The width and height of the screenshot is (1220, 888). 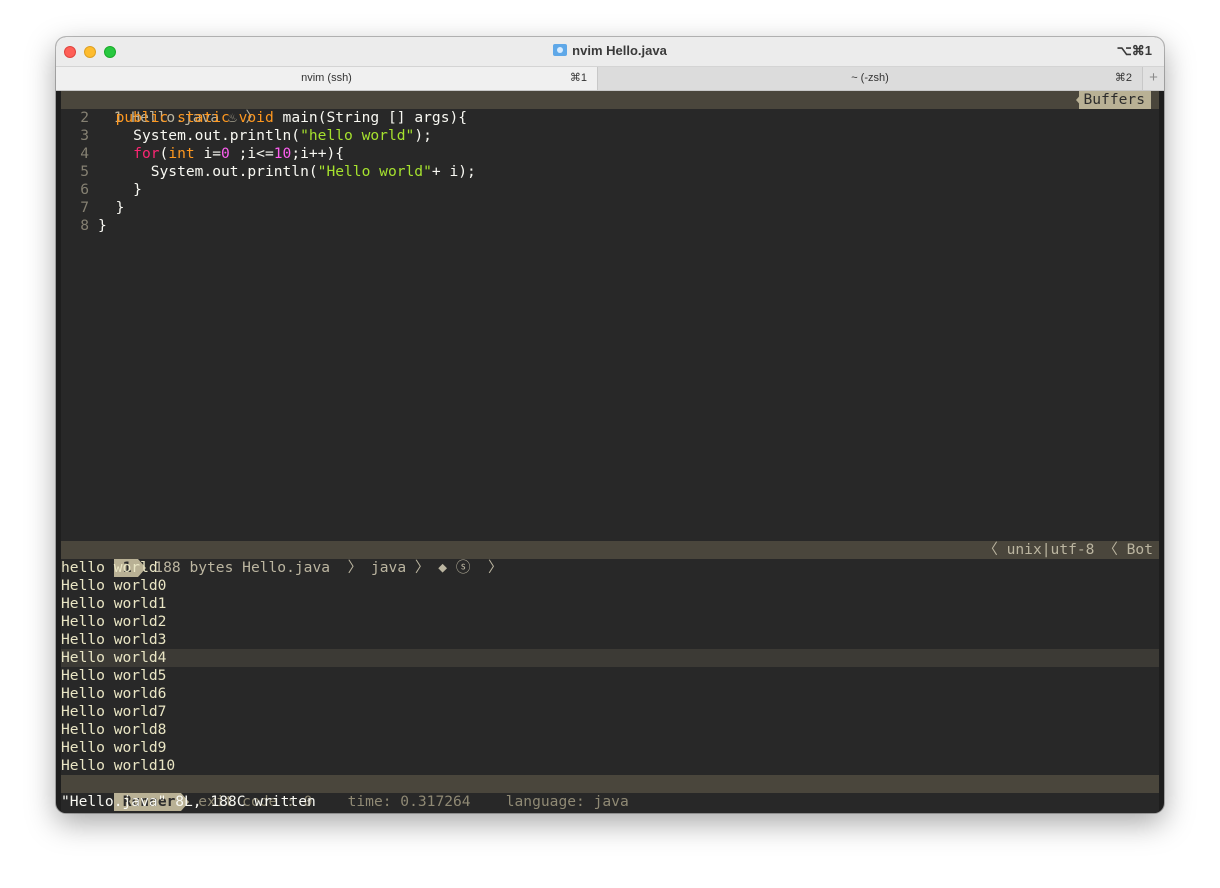 I want to click on code-token: i=, so click(x=208, y=153).